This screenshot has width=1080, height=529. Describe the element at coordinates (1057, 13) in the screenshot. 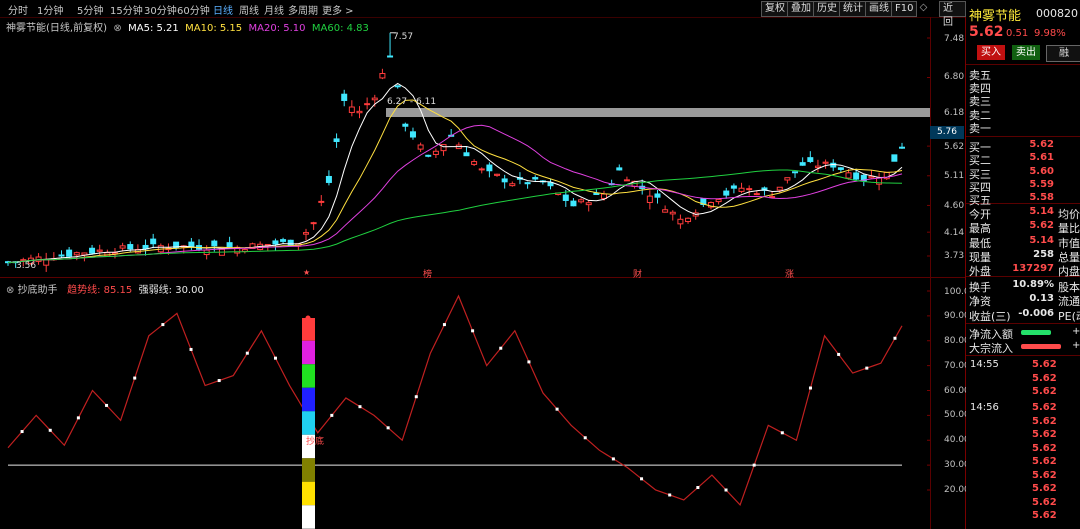

I see `stock-code: 000820` at that location.